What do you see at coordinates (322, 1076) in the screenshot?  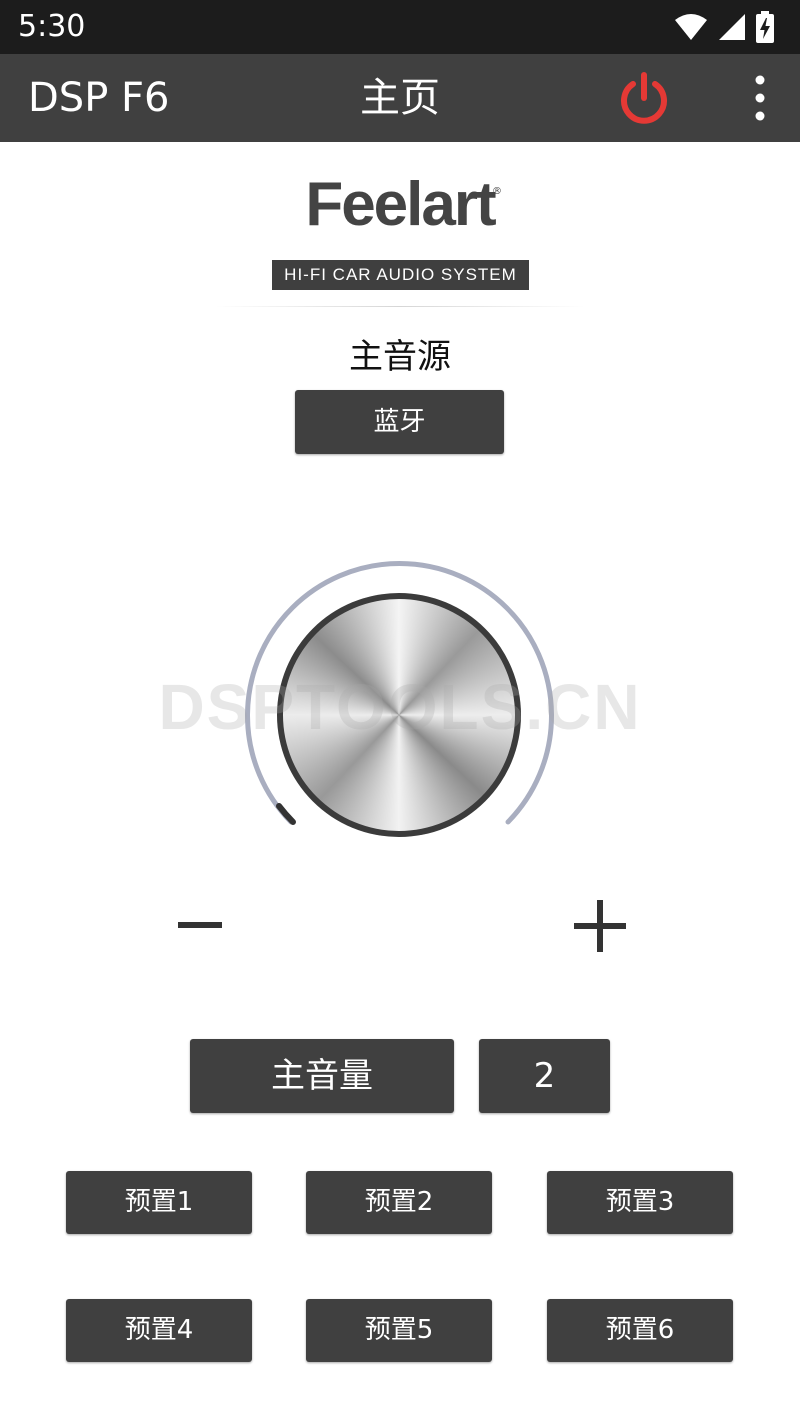 I see `master-volume-label: 主音量` at bounding box center [322, 1076].